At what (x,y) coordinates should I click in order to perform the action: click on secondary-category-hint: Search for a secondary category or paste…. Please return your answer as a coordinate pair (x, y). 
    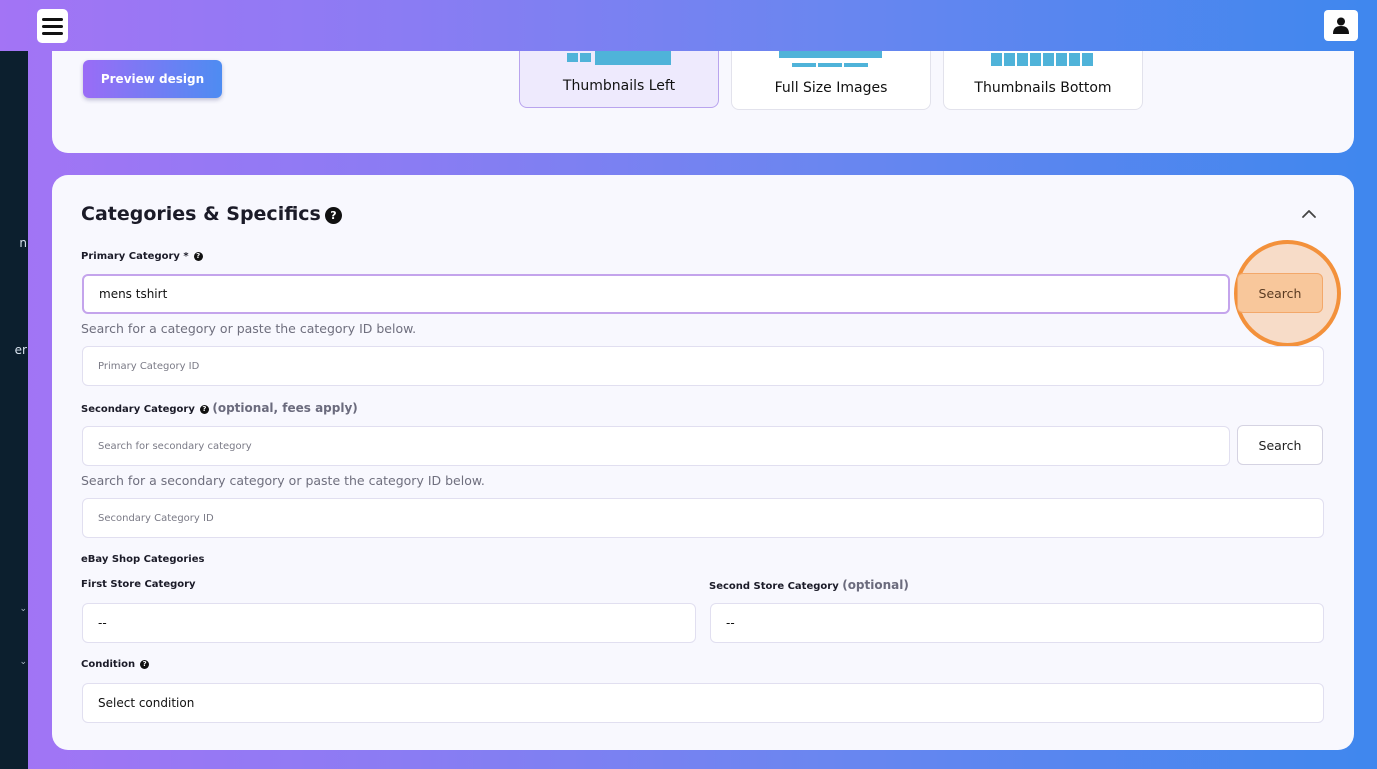
    Looking at the image, I should click on (283, 480).